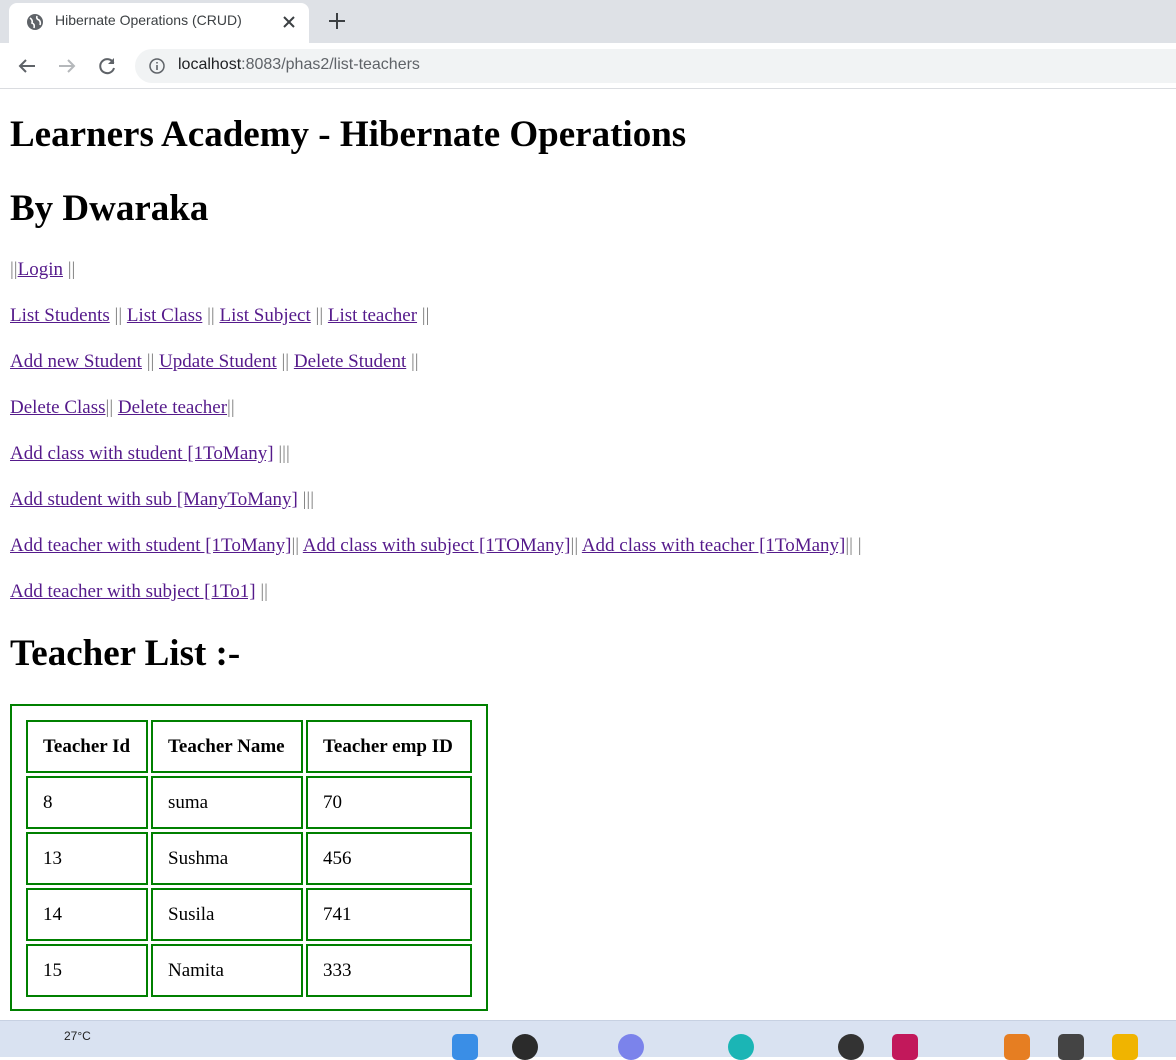 Image resolution: width=1176 pixels, height=1060 pixels. I want to click on app-icon, so click(1017, 1047).